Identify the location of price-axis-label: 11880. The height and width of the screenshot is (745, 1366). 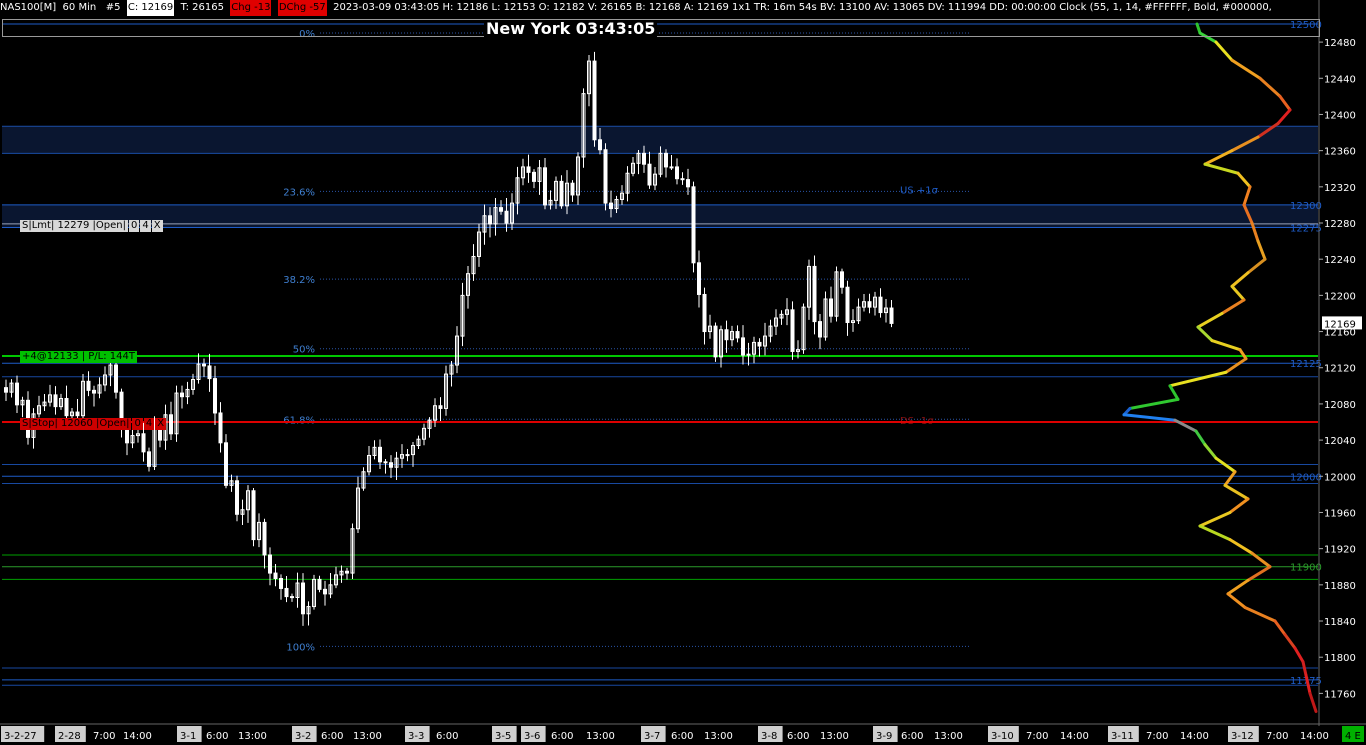
(1340, 586).